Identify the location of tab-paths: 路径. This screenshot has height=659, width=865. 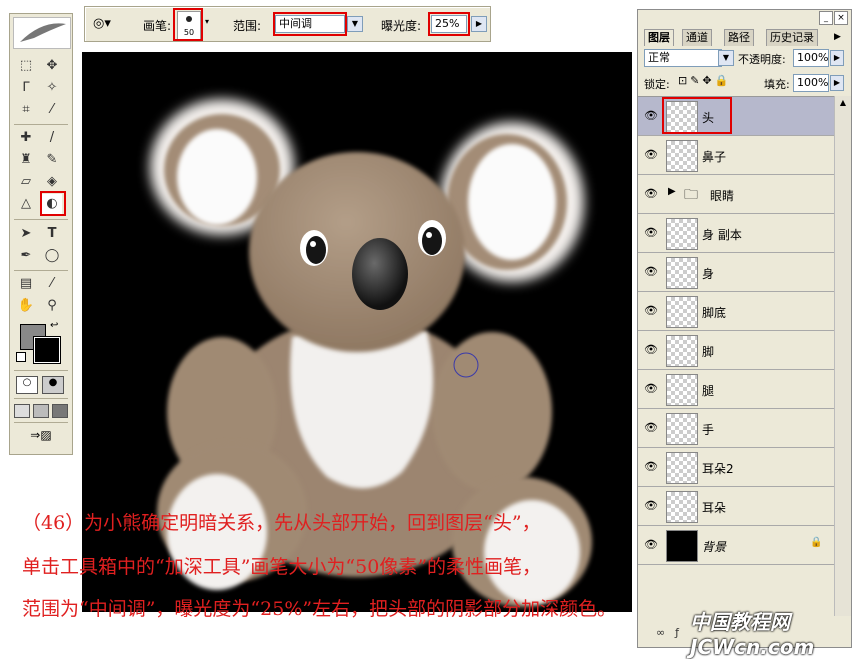
(739, 37).